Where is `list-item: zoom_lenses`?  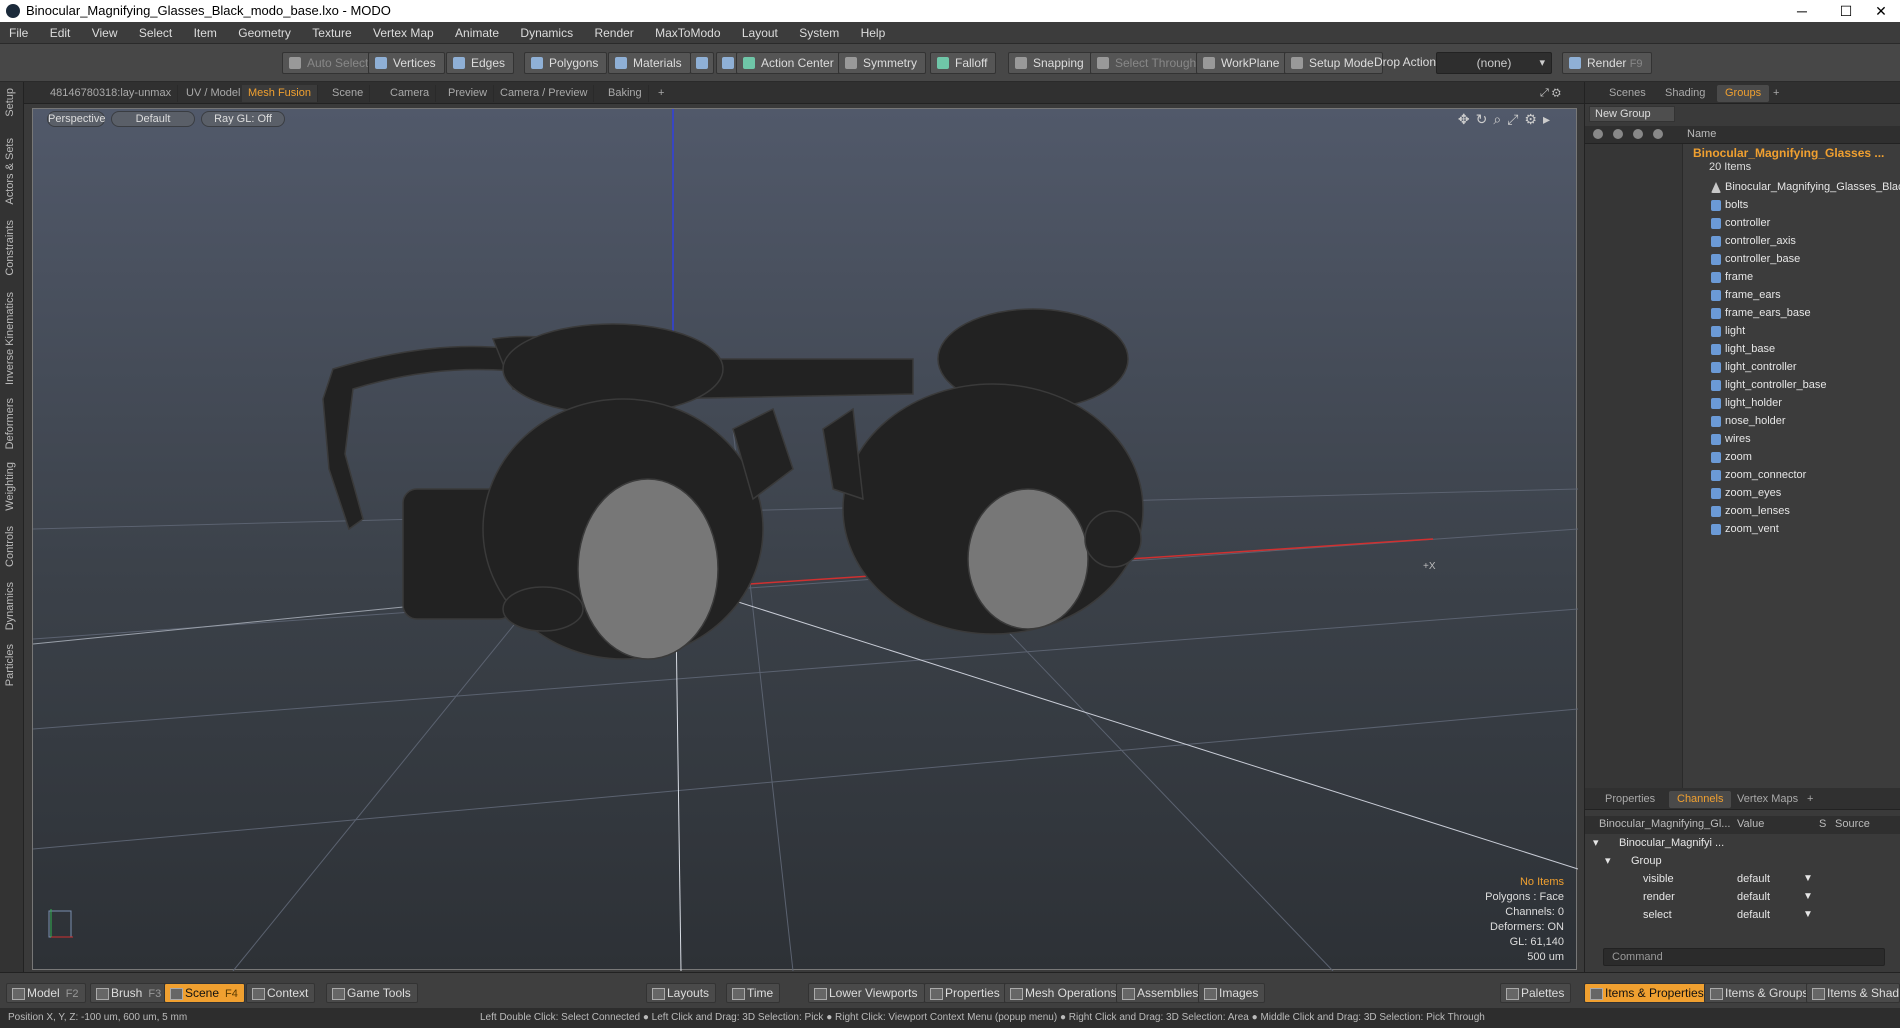 list-item: zoom_lenses is located at coordinates (1749, 511).